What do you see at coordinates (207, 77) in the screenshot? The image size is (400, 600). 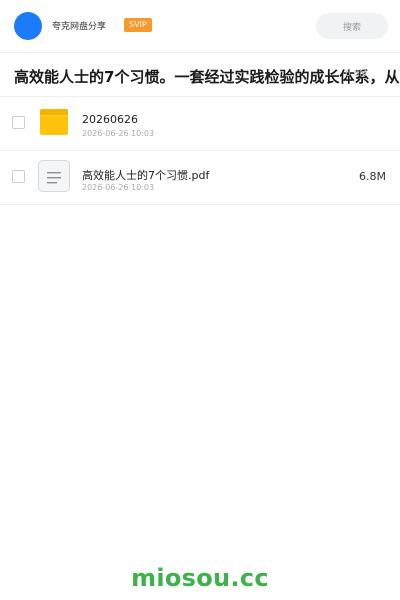 I see `share-title: 高效能人士的7个习惯。一套经过实践检验的成长体系，从内` at bounding box center [207, 77].